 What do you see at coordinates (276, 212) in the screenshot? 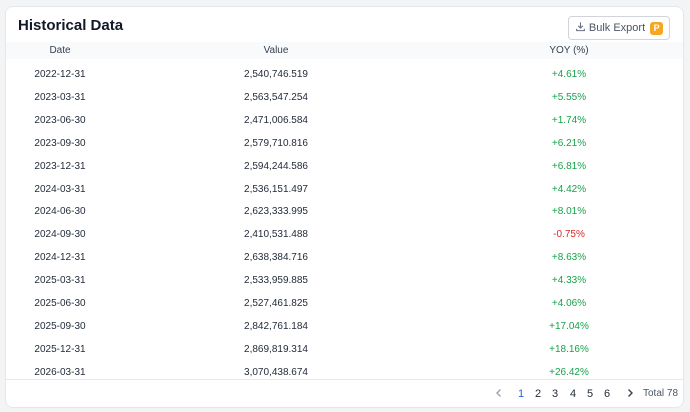
I see `row-value: 2,623,333.995` at bounding box center [276, 212].